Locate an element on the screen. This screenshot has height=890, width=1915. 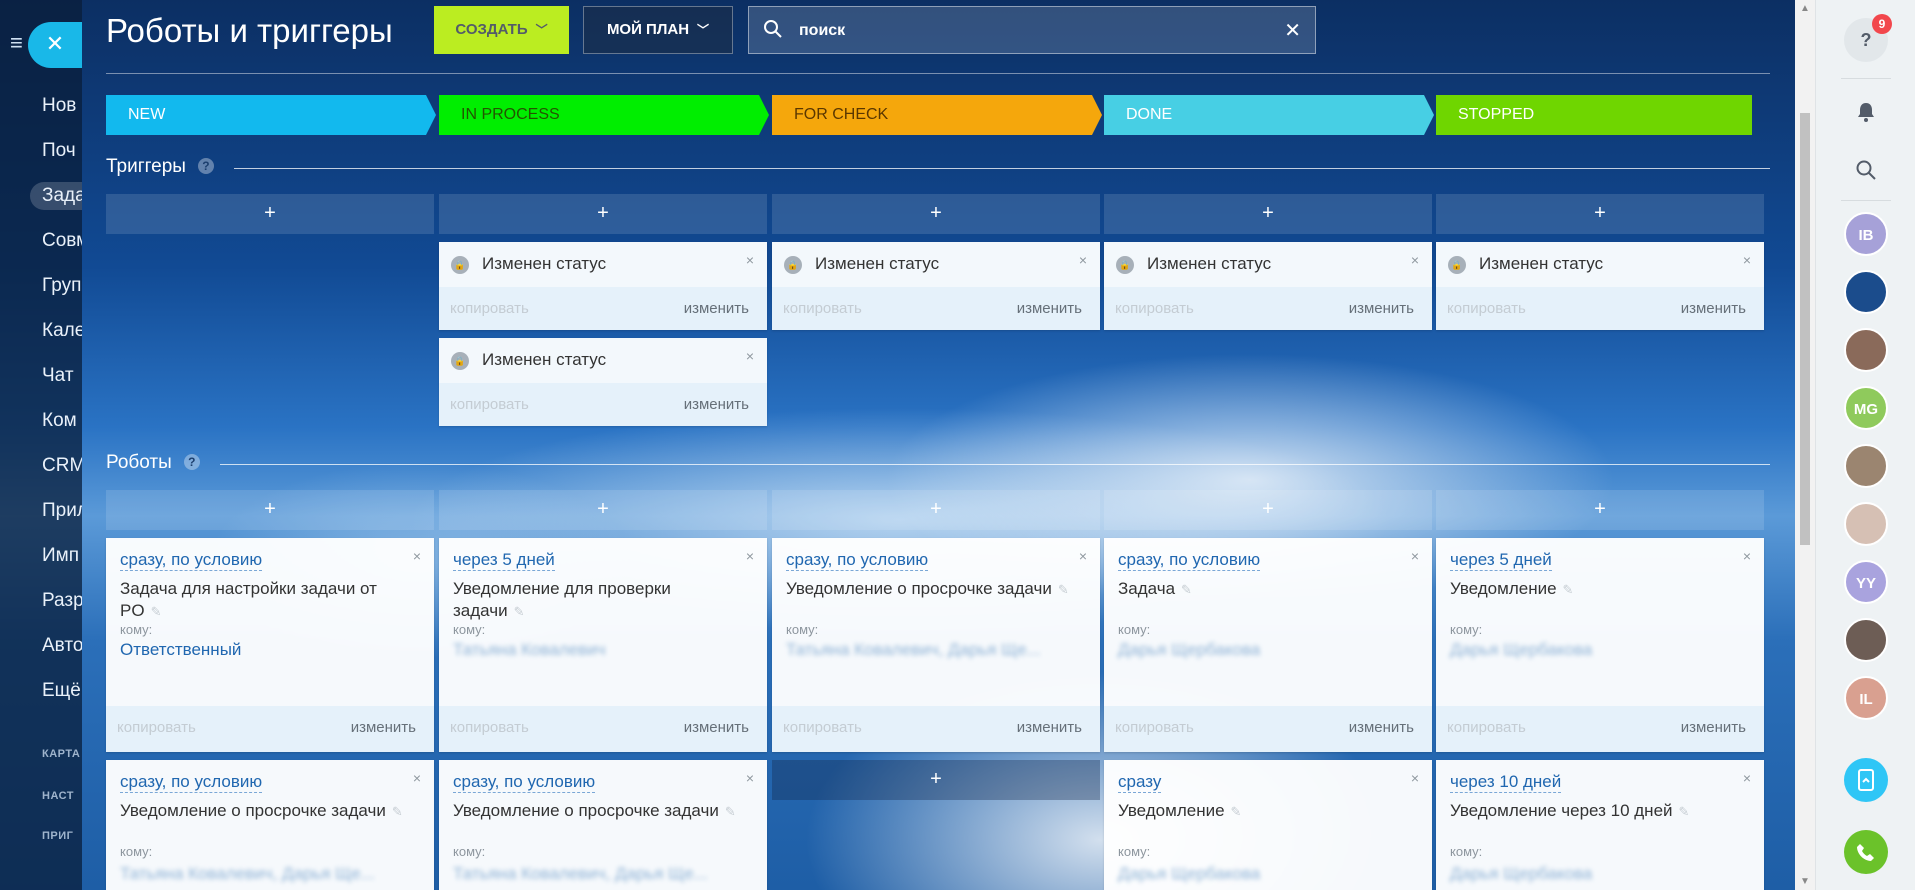
left-menu-section: КАРТА is located at coordinates (61, 754).